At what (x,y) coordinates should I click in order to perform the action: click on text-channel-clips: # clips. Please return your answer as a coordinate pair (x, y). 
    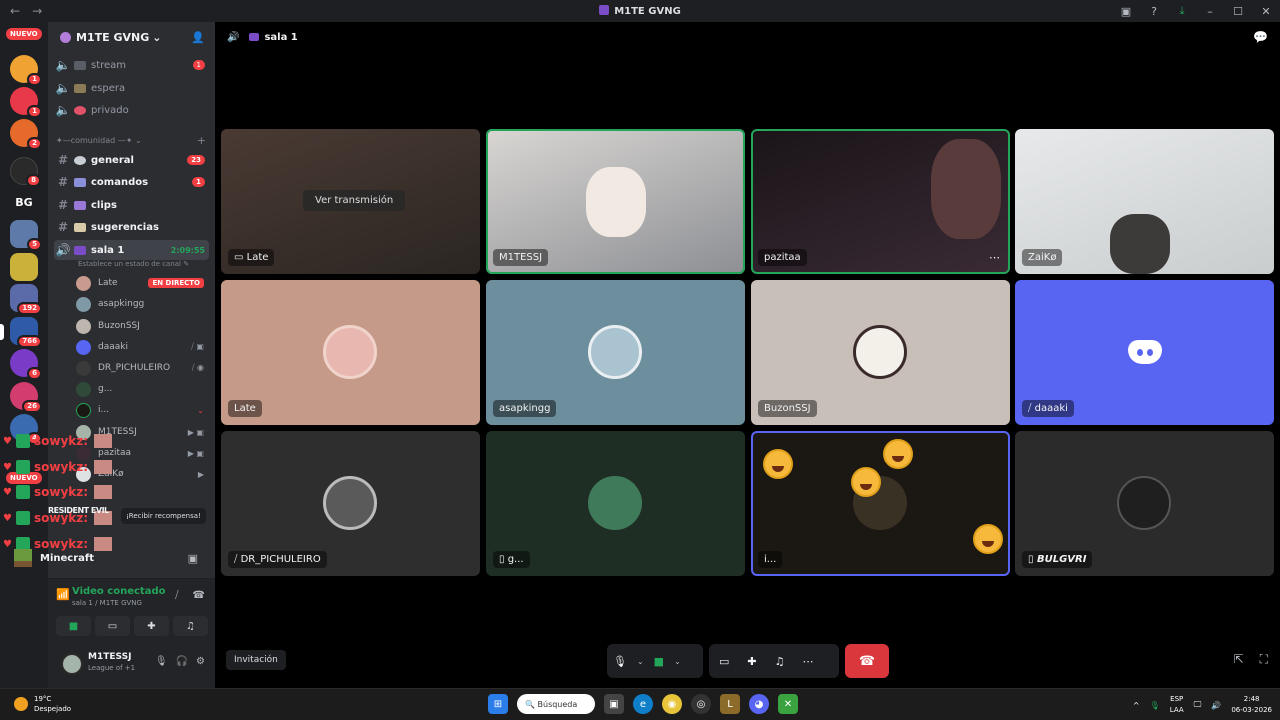
    Looking at the image, I should click on (131, 205).